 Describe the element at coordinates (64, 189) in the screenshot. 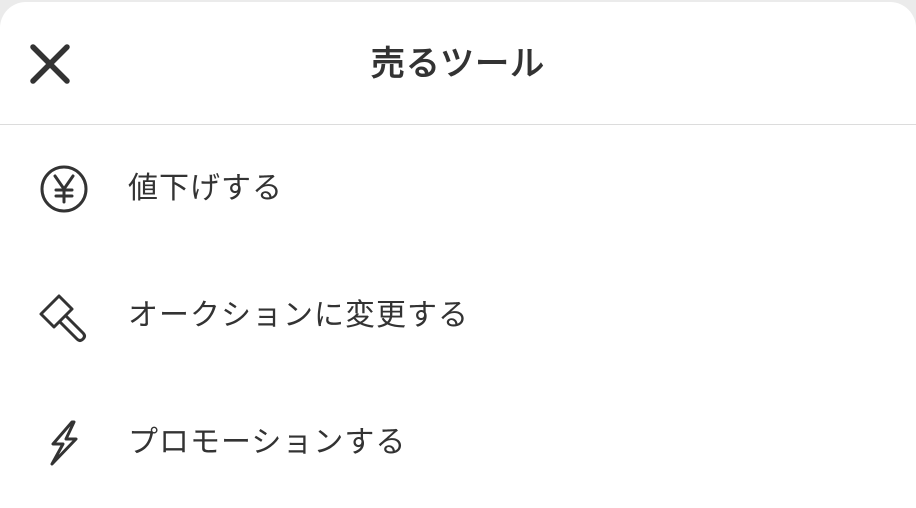

I see `yen-circle-icon` at that location.